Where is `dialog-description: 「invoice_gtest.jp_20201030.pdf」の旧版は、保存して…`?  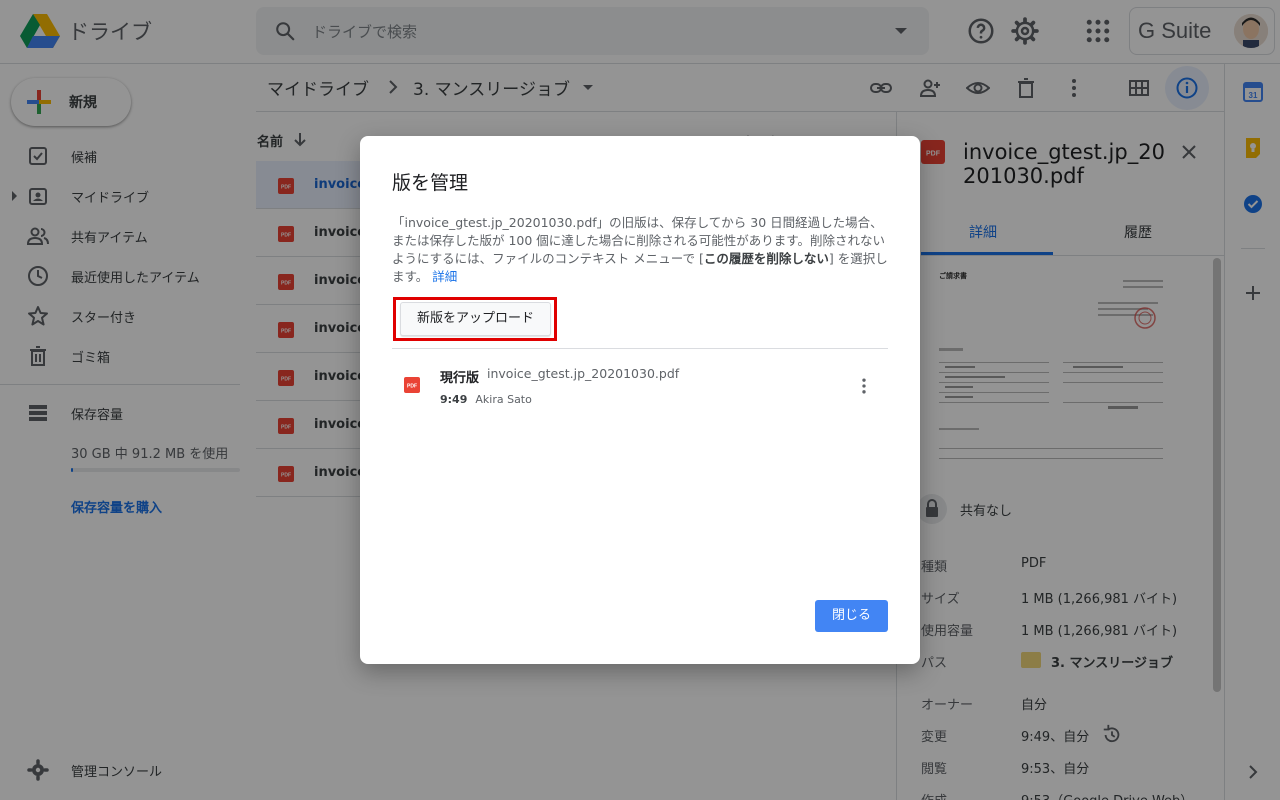
dialog-description: 「invoice_gtest.jp_20201030.pdf」の旧版は、保存して… is located at coordinates (640, 250).